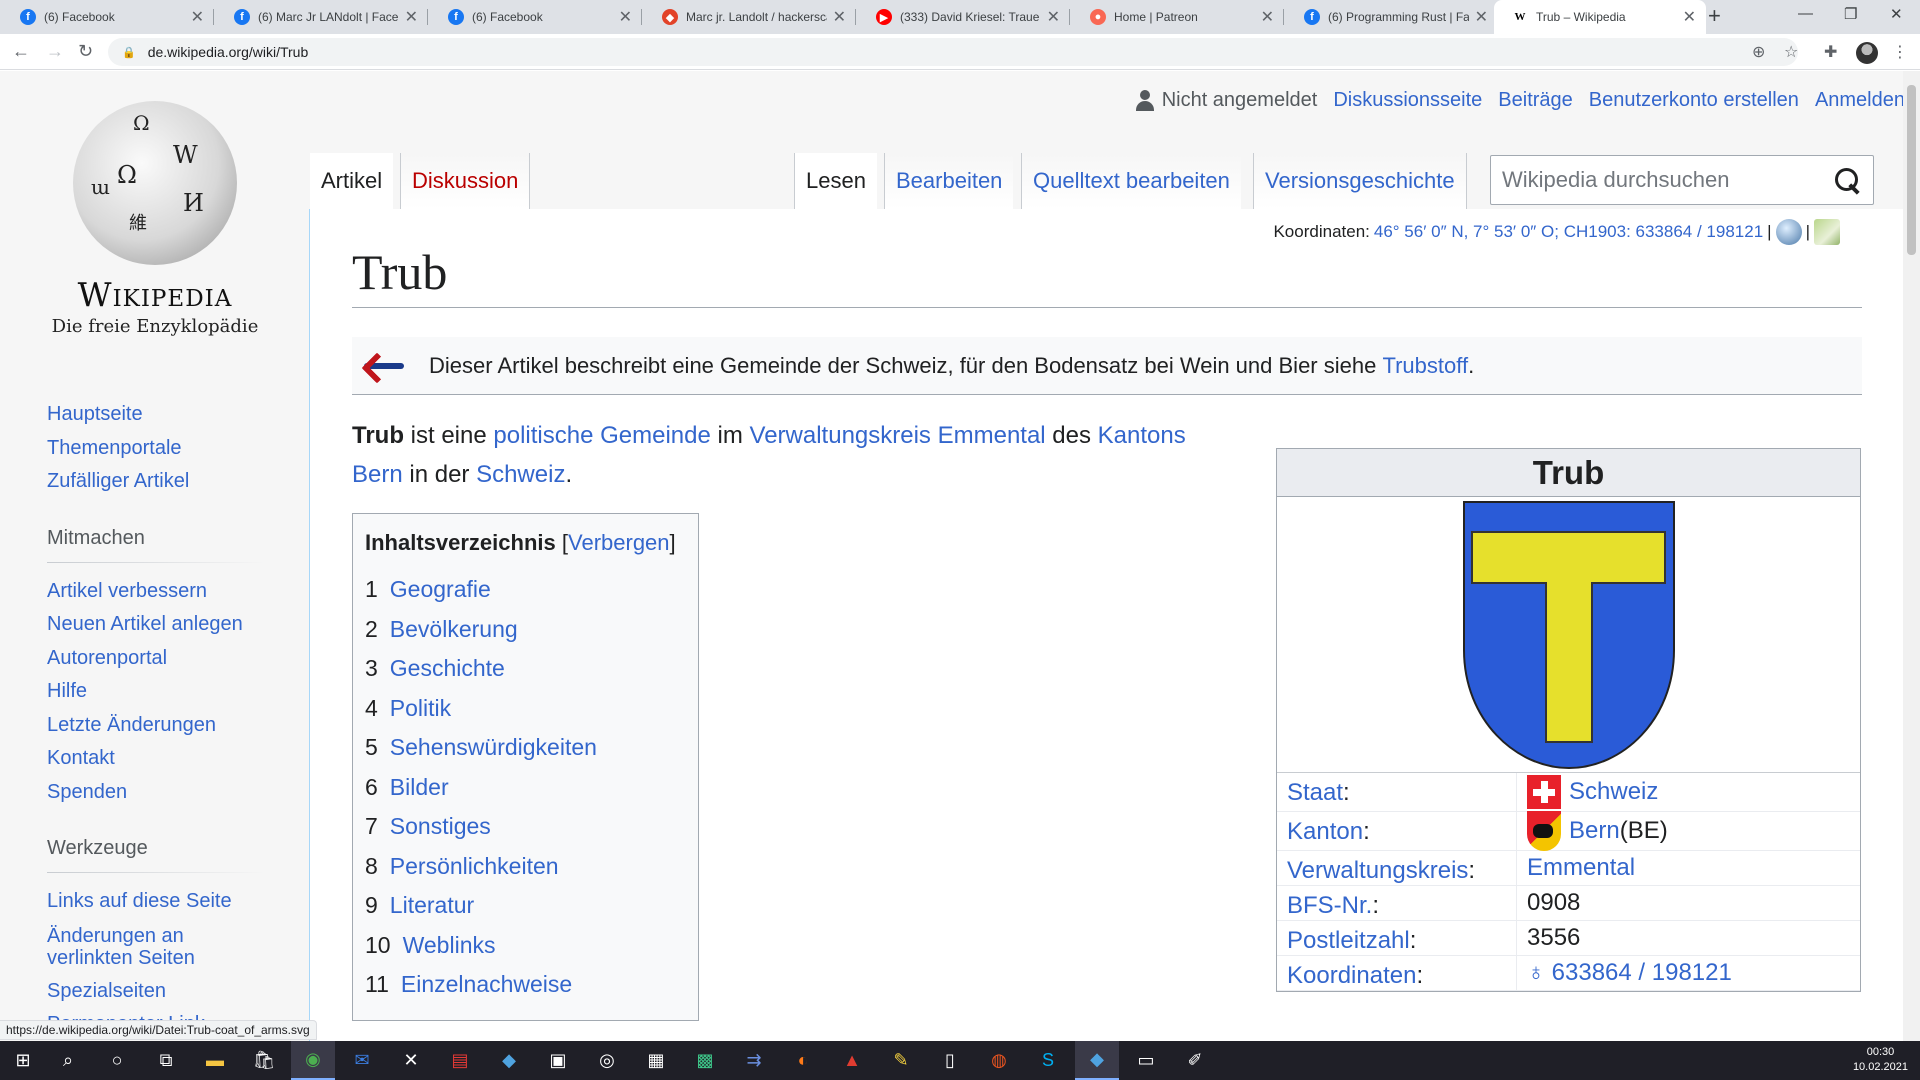  What do you see at coordinates (1131, 181) in the screenshot?
I see `tab-edit-source: Quelltext bearbeiten` at bounding box center [1131, 181].